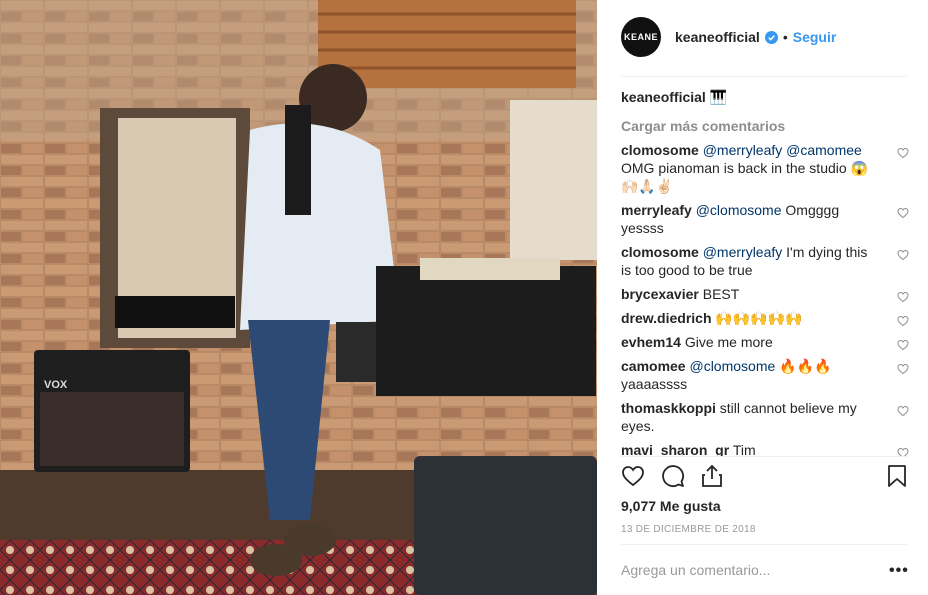  What do you see at coordinates (675, 449) in the screenshot?
I see `comment-username: mavi_sharon_gr` at bounding box center [675, 449].